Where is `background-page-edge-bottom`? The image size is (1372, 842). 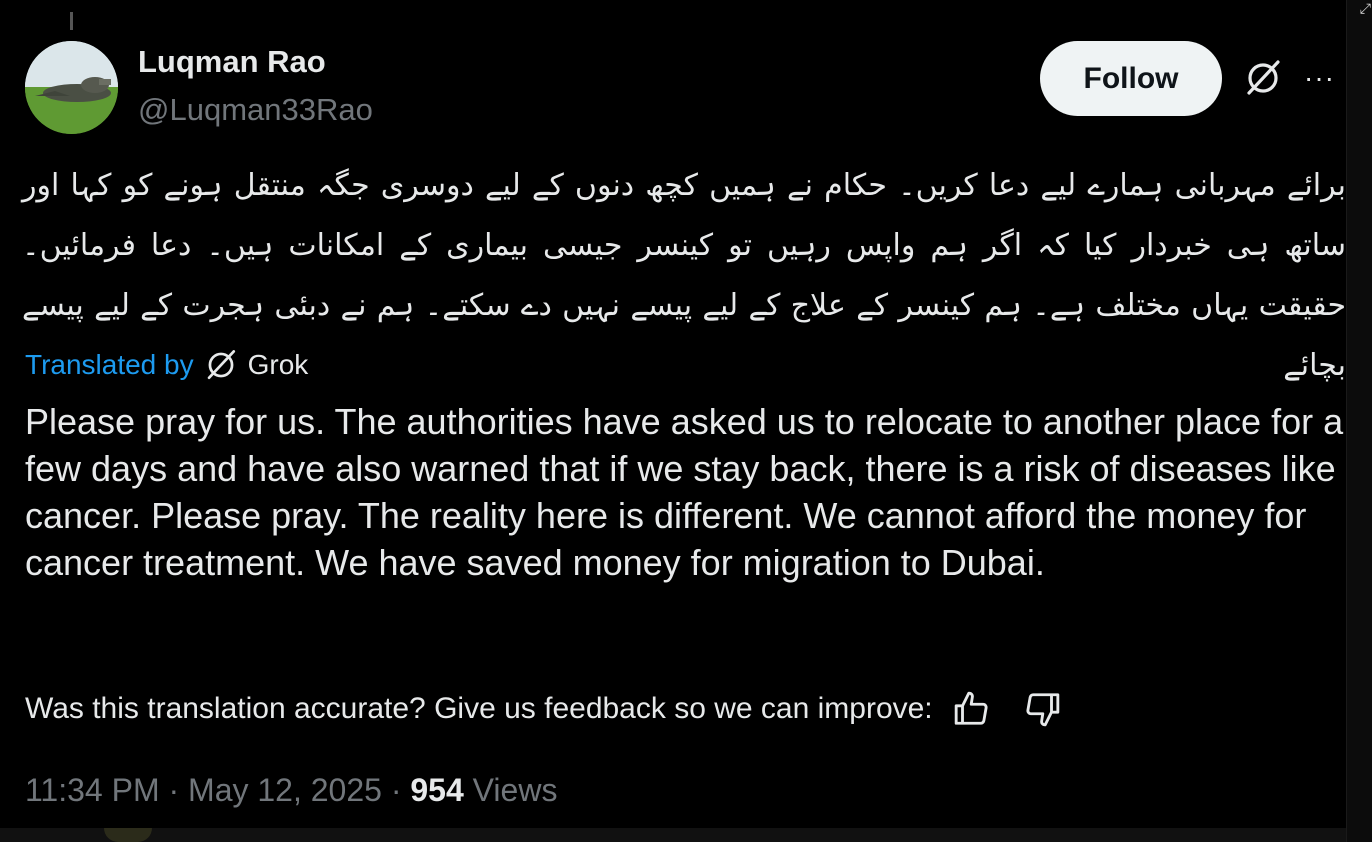 background-page-edge-bottom is located at coordinates (673, 835).